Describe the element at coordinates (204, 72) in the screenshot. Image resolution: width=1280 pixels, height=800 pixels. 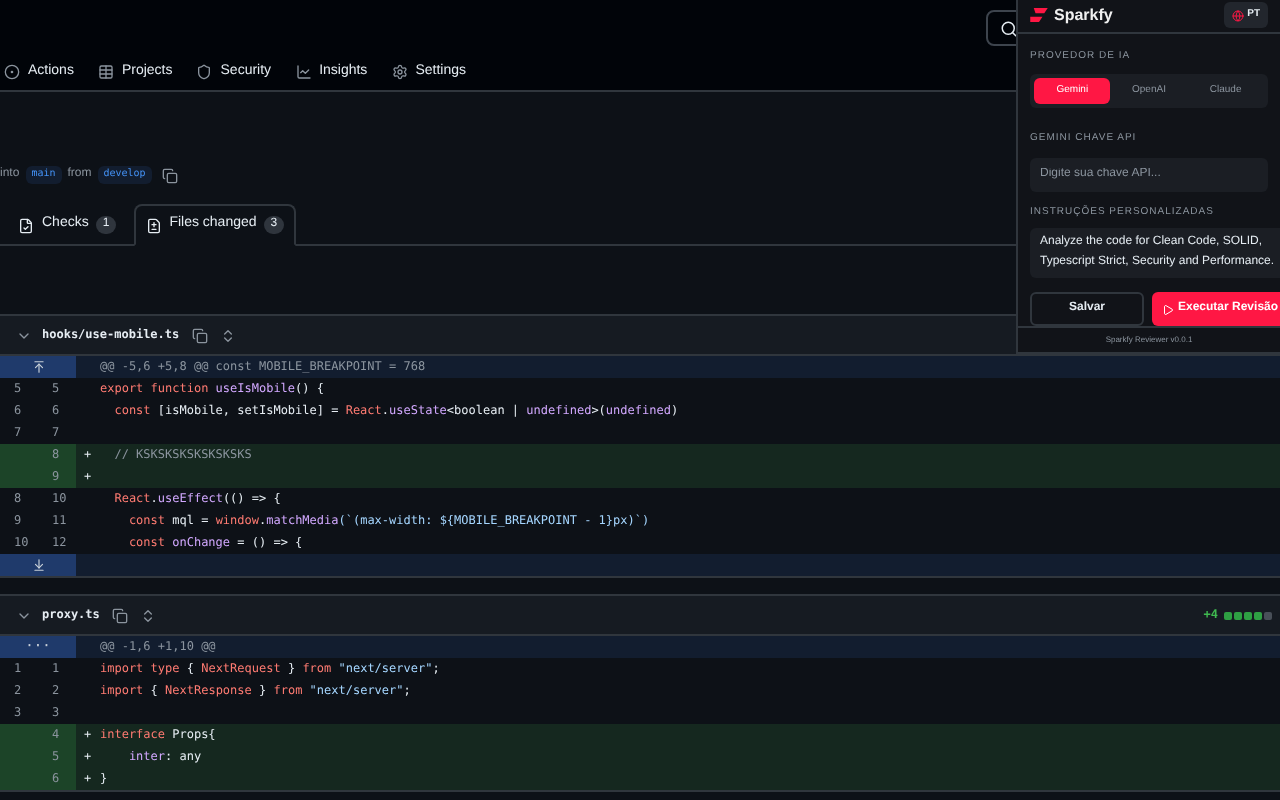
I see `shield-icon` at that location.